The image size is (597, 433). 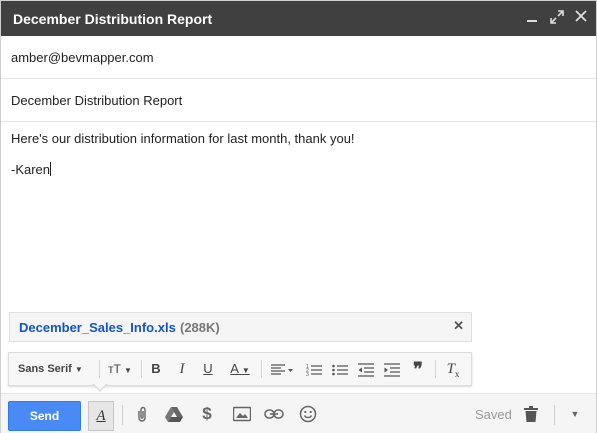 What do you see at coordinates (340, 369) in the screenshot?
I see `bulleted-list-icon` at bounding box center [340, 369].